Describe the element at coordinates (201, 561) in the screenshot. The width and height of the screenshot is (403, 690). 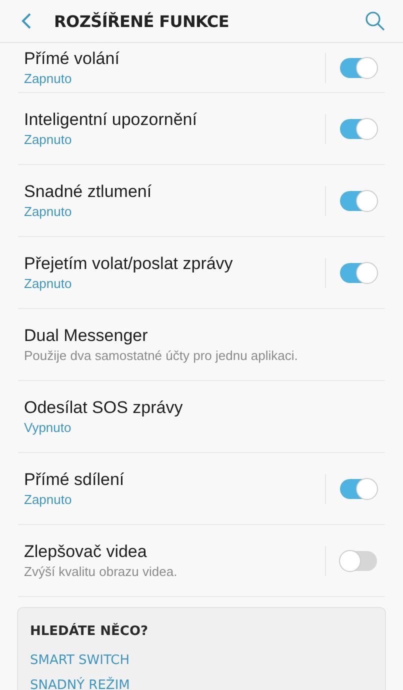
I see `setting-row: Zlepšovač videa Zvýší kvalitu obrazu videa.` at that location.